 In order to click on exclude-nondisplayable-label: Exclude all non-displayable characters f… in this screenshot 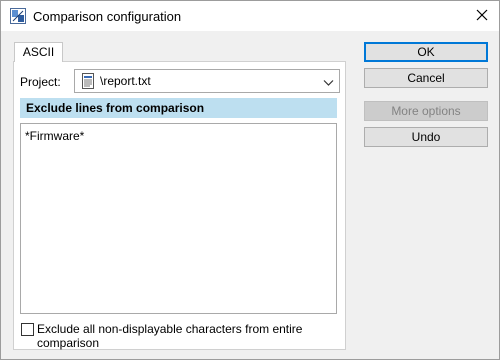, I will do `click(191, 336)`.